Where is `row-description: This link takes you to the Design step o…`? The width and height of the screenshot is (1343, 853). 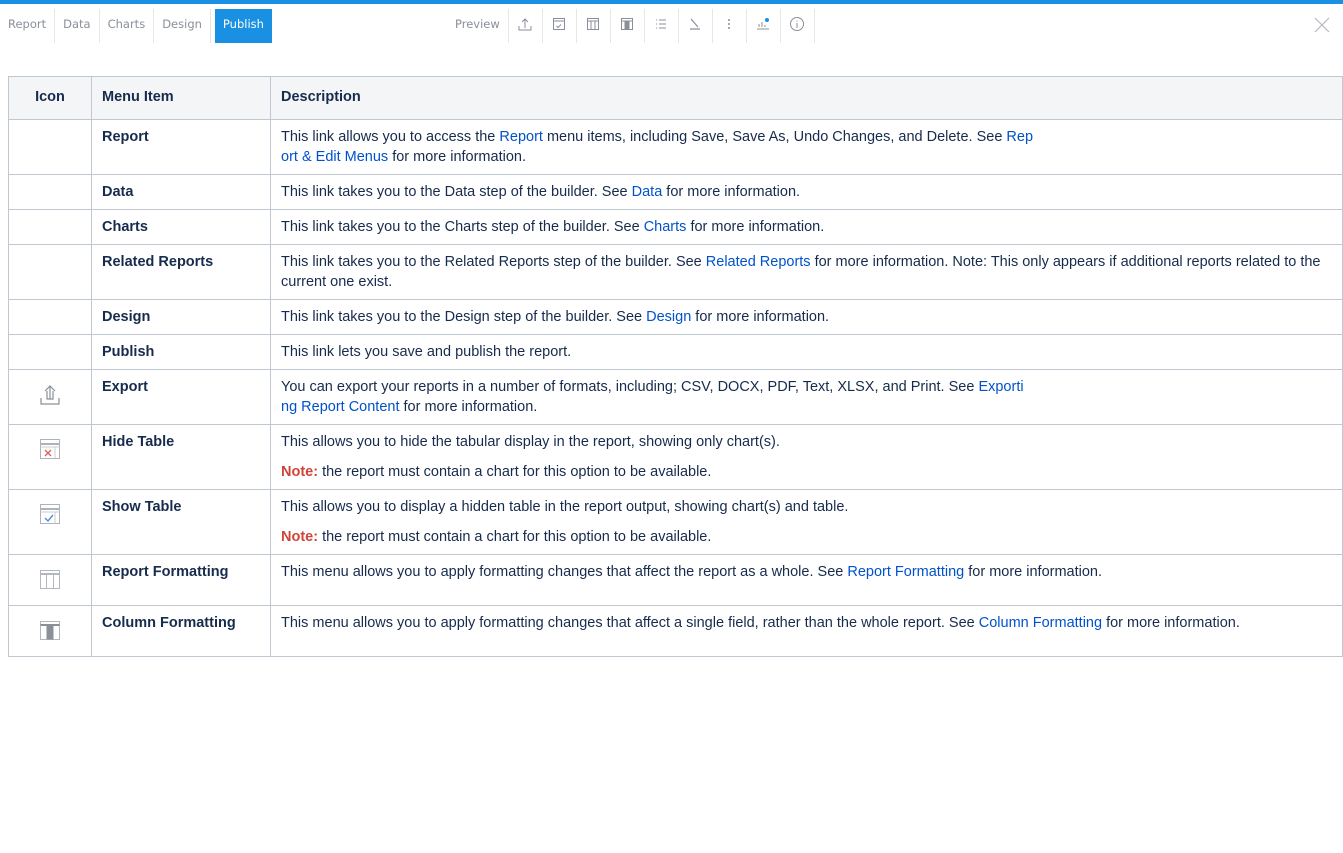 row-description: This link takes you to the Design step o… is located at coordinates (806, 317).